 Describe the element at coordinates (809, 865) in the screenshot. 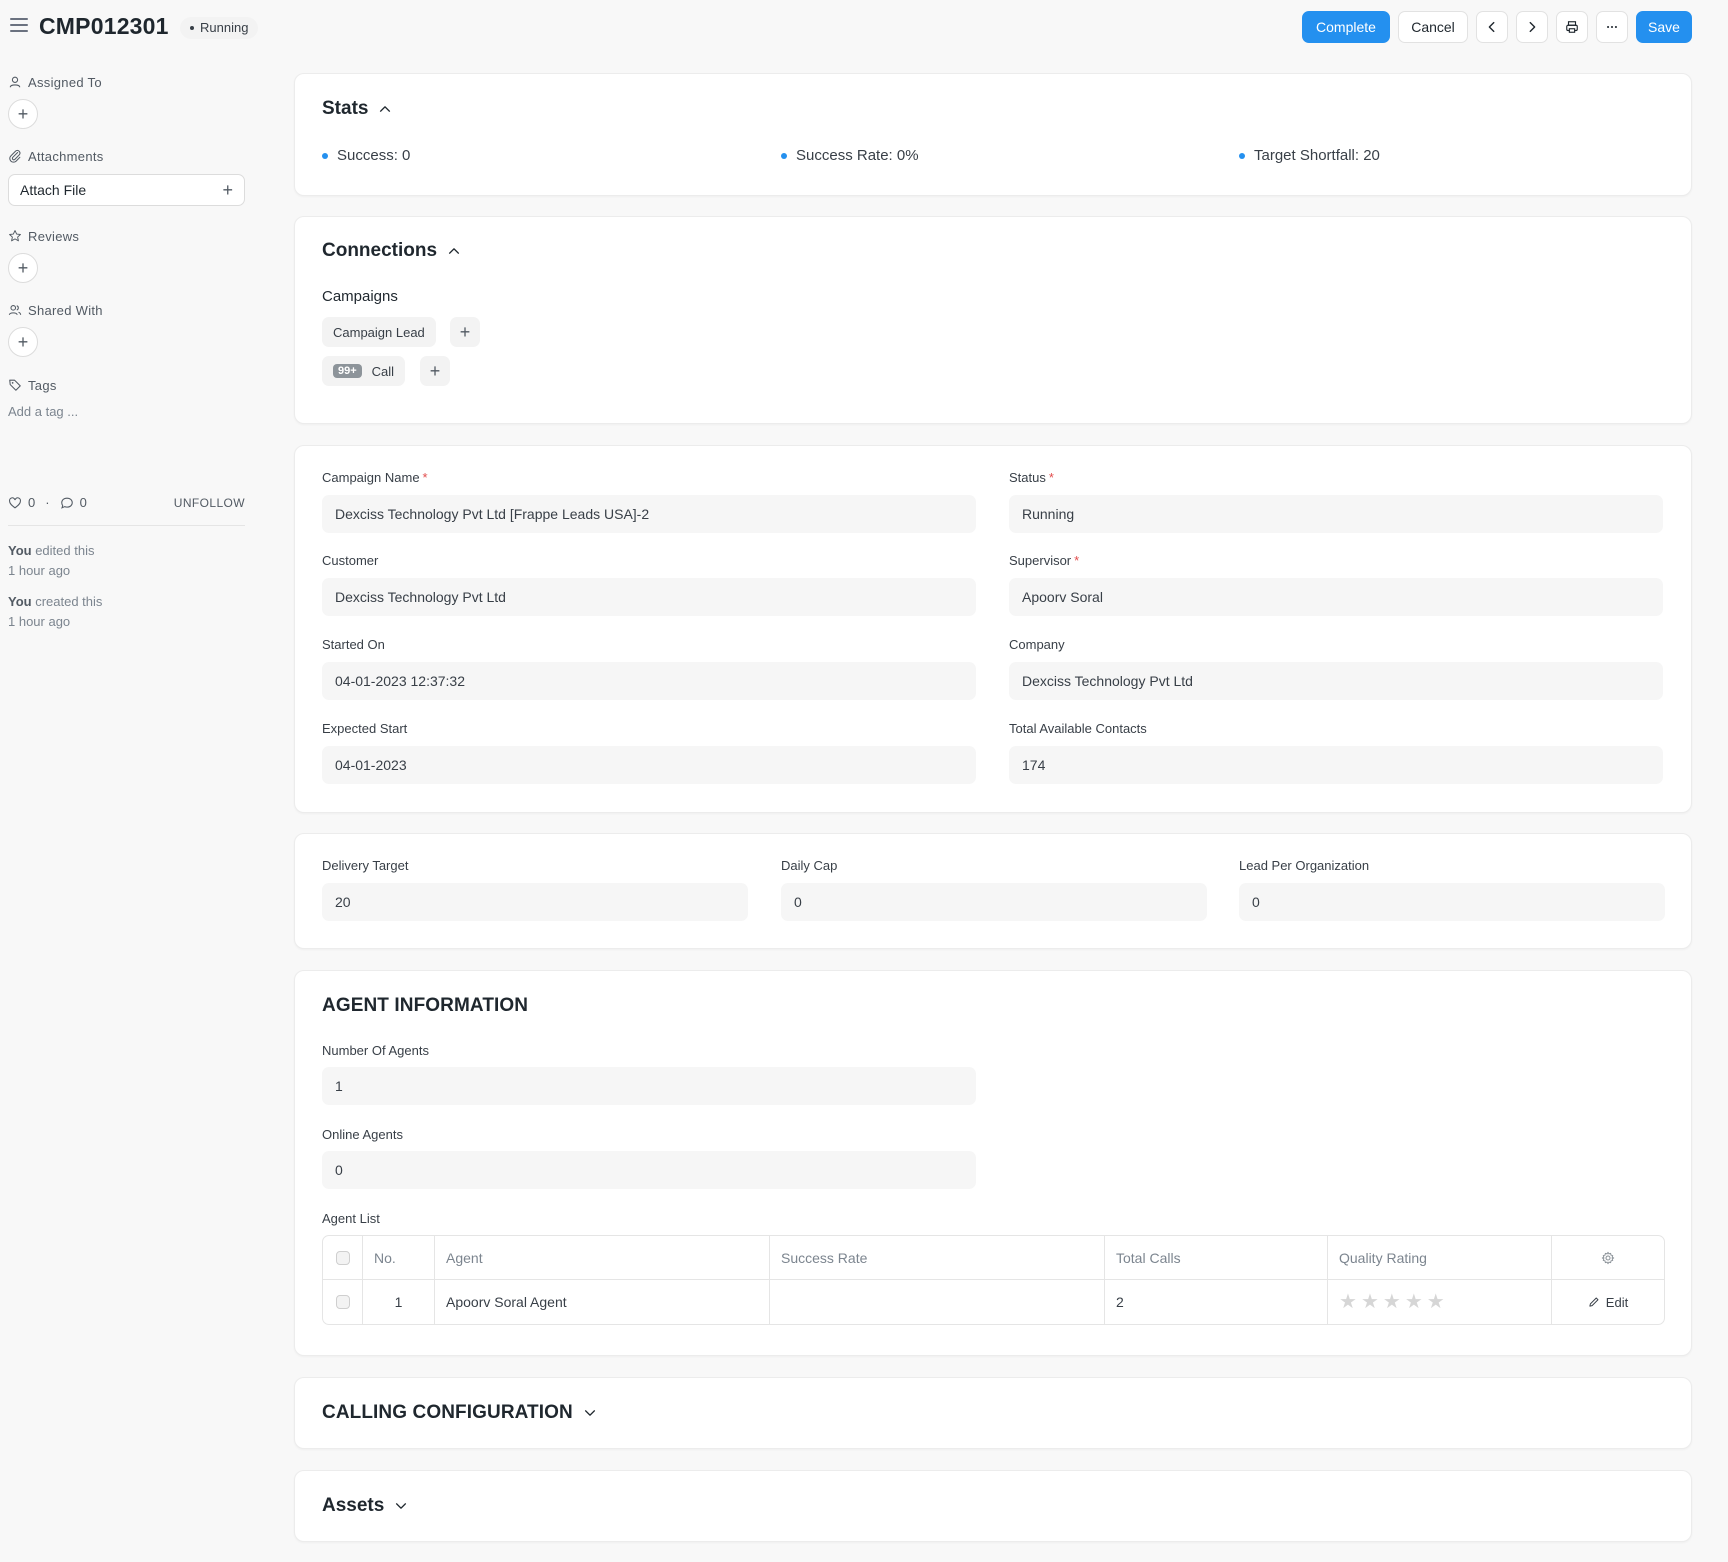

I see `daily-cap-label: Daily Cap` at that location.